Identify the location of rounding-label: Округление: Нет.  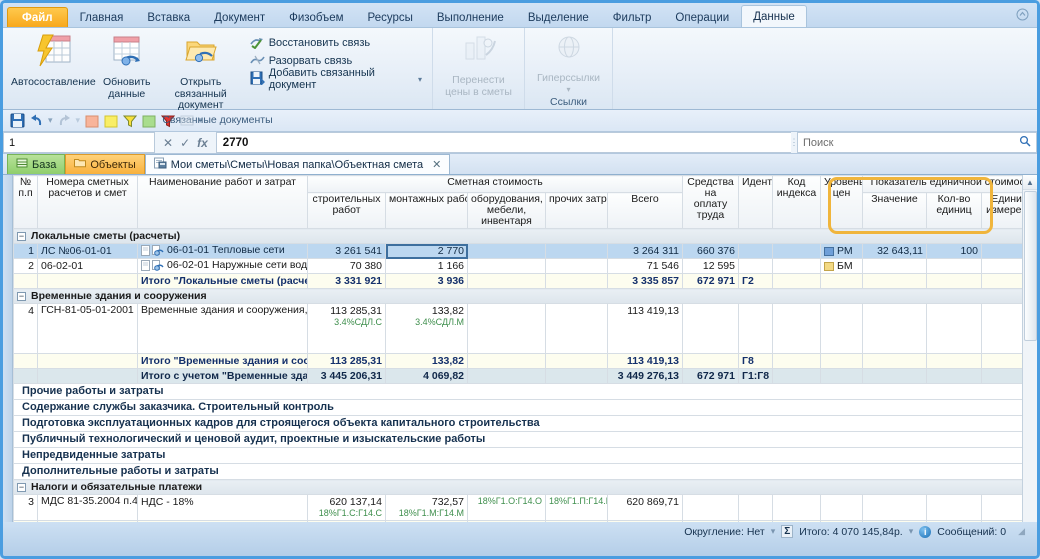
(724, 532).